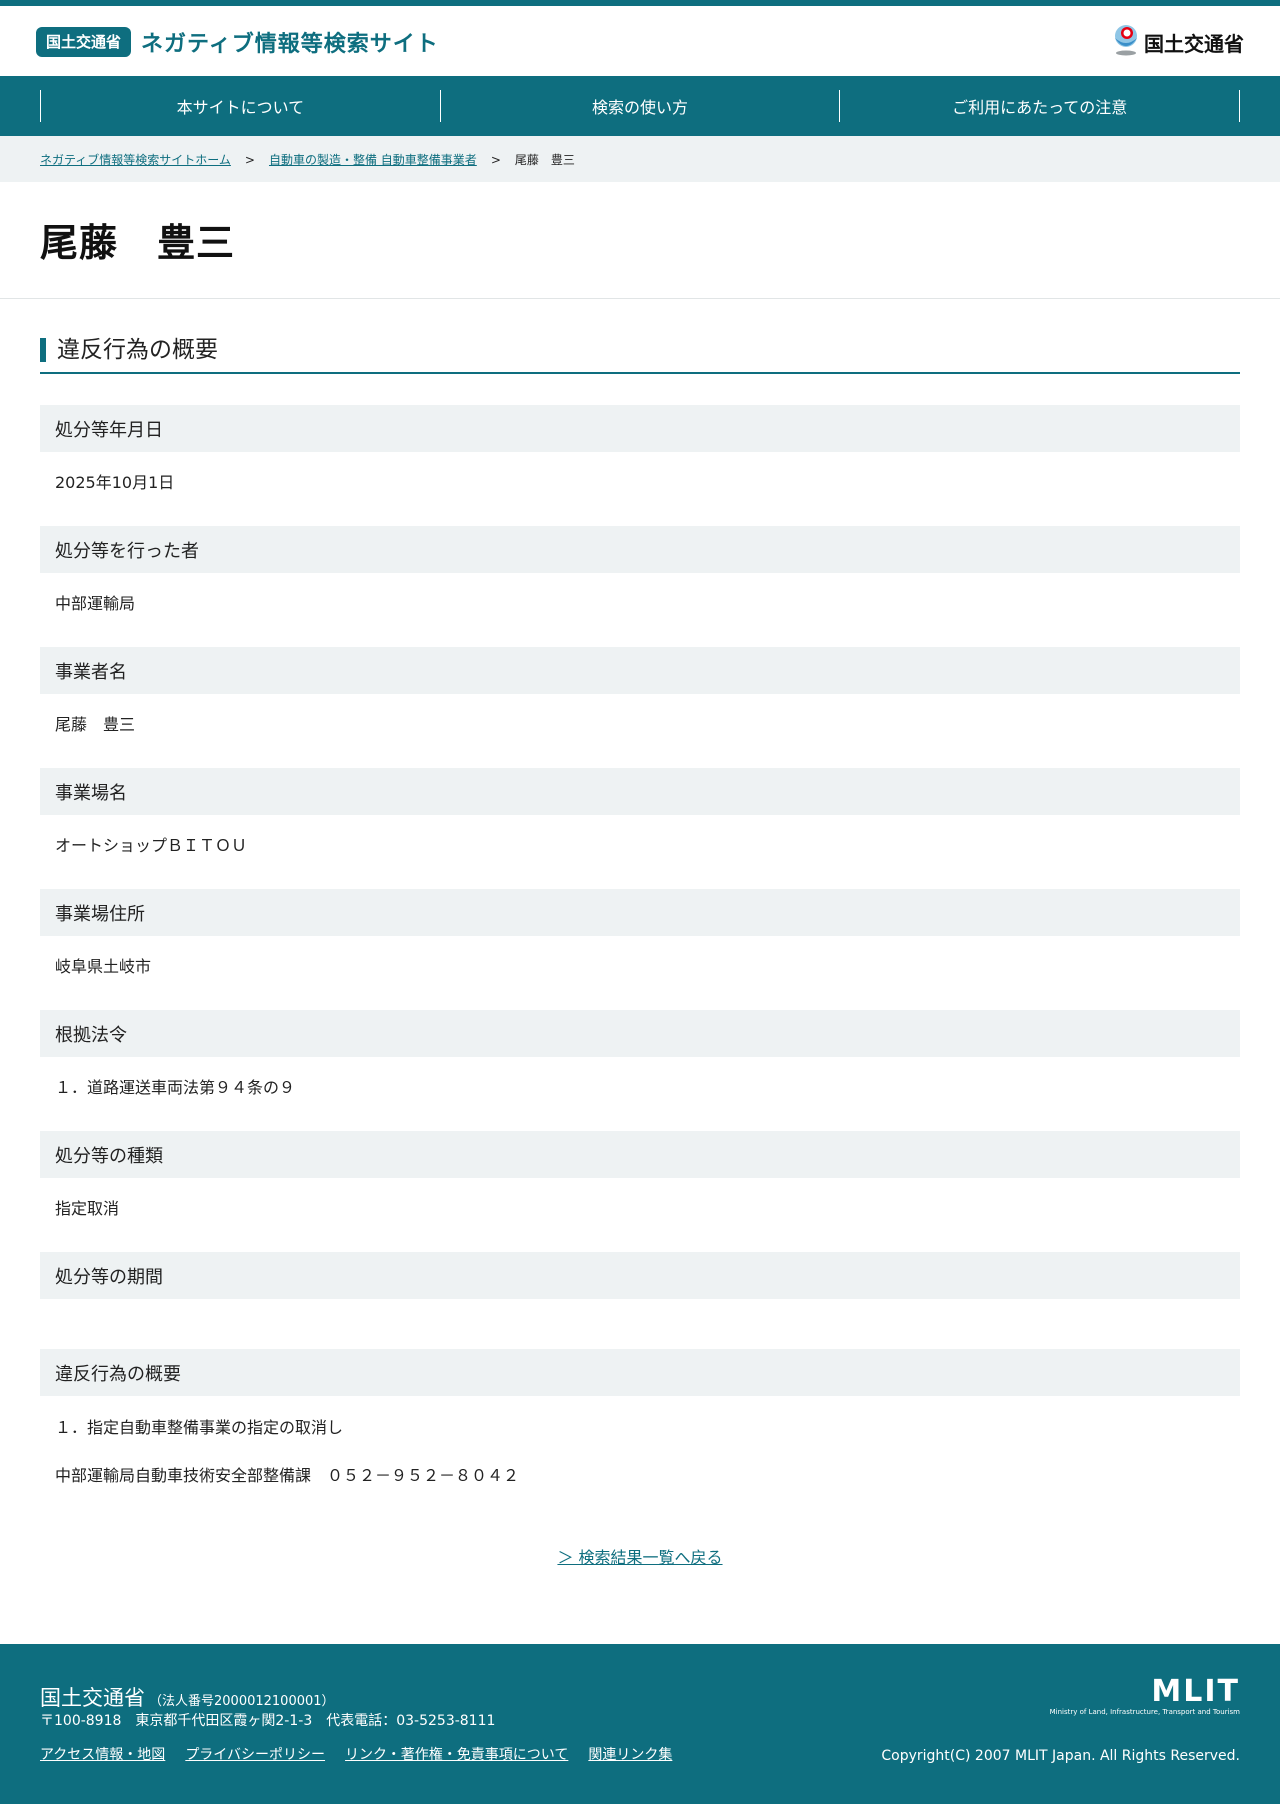 This screenshot has height=1804, width=1280. Describe the element at coordinates (175, 1087) in the screenshot. I see `field-value-legal-basis: １．道路運送車両法第９４条の９` at that location.